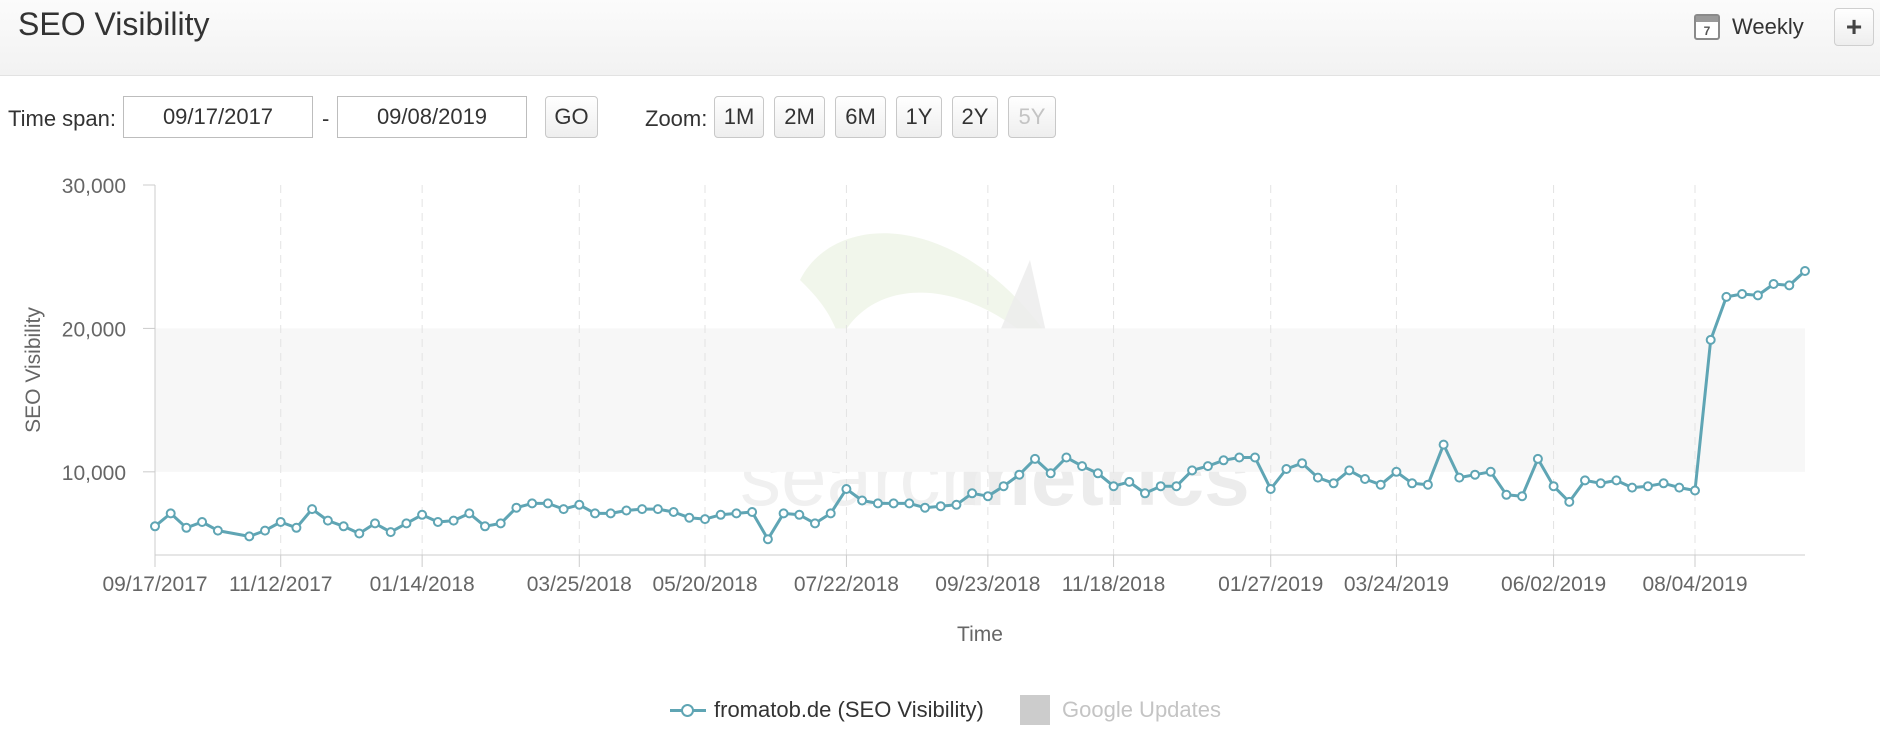 The height and width of the screenshot is (740, 1880). What do you see at coordinates (975, 117) in the screenshot?
I see `zoom-2y-button: 2Y` at bounding box center [975, 117].